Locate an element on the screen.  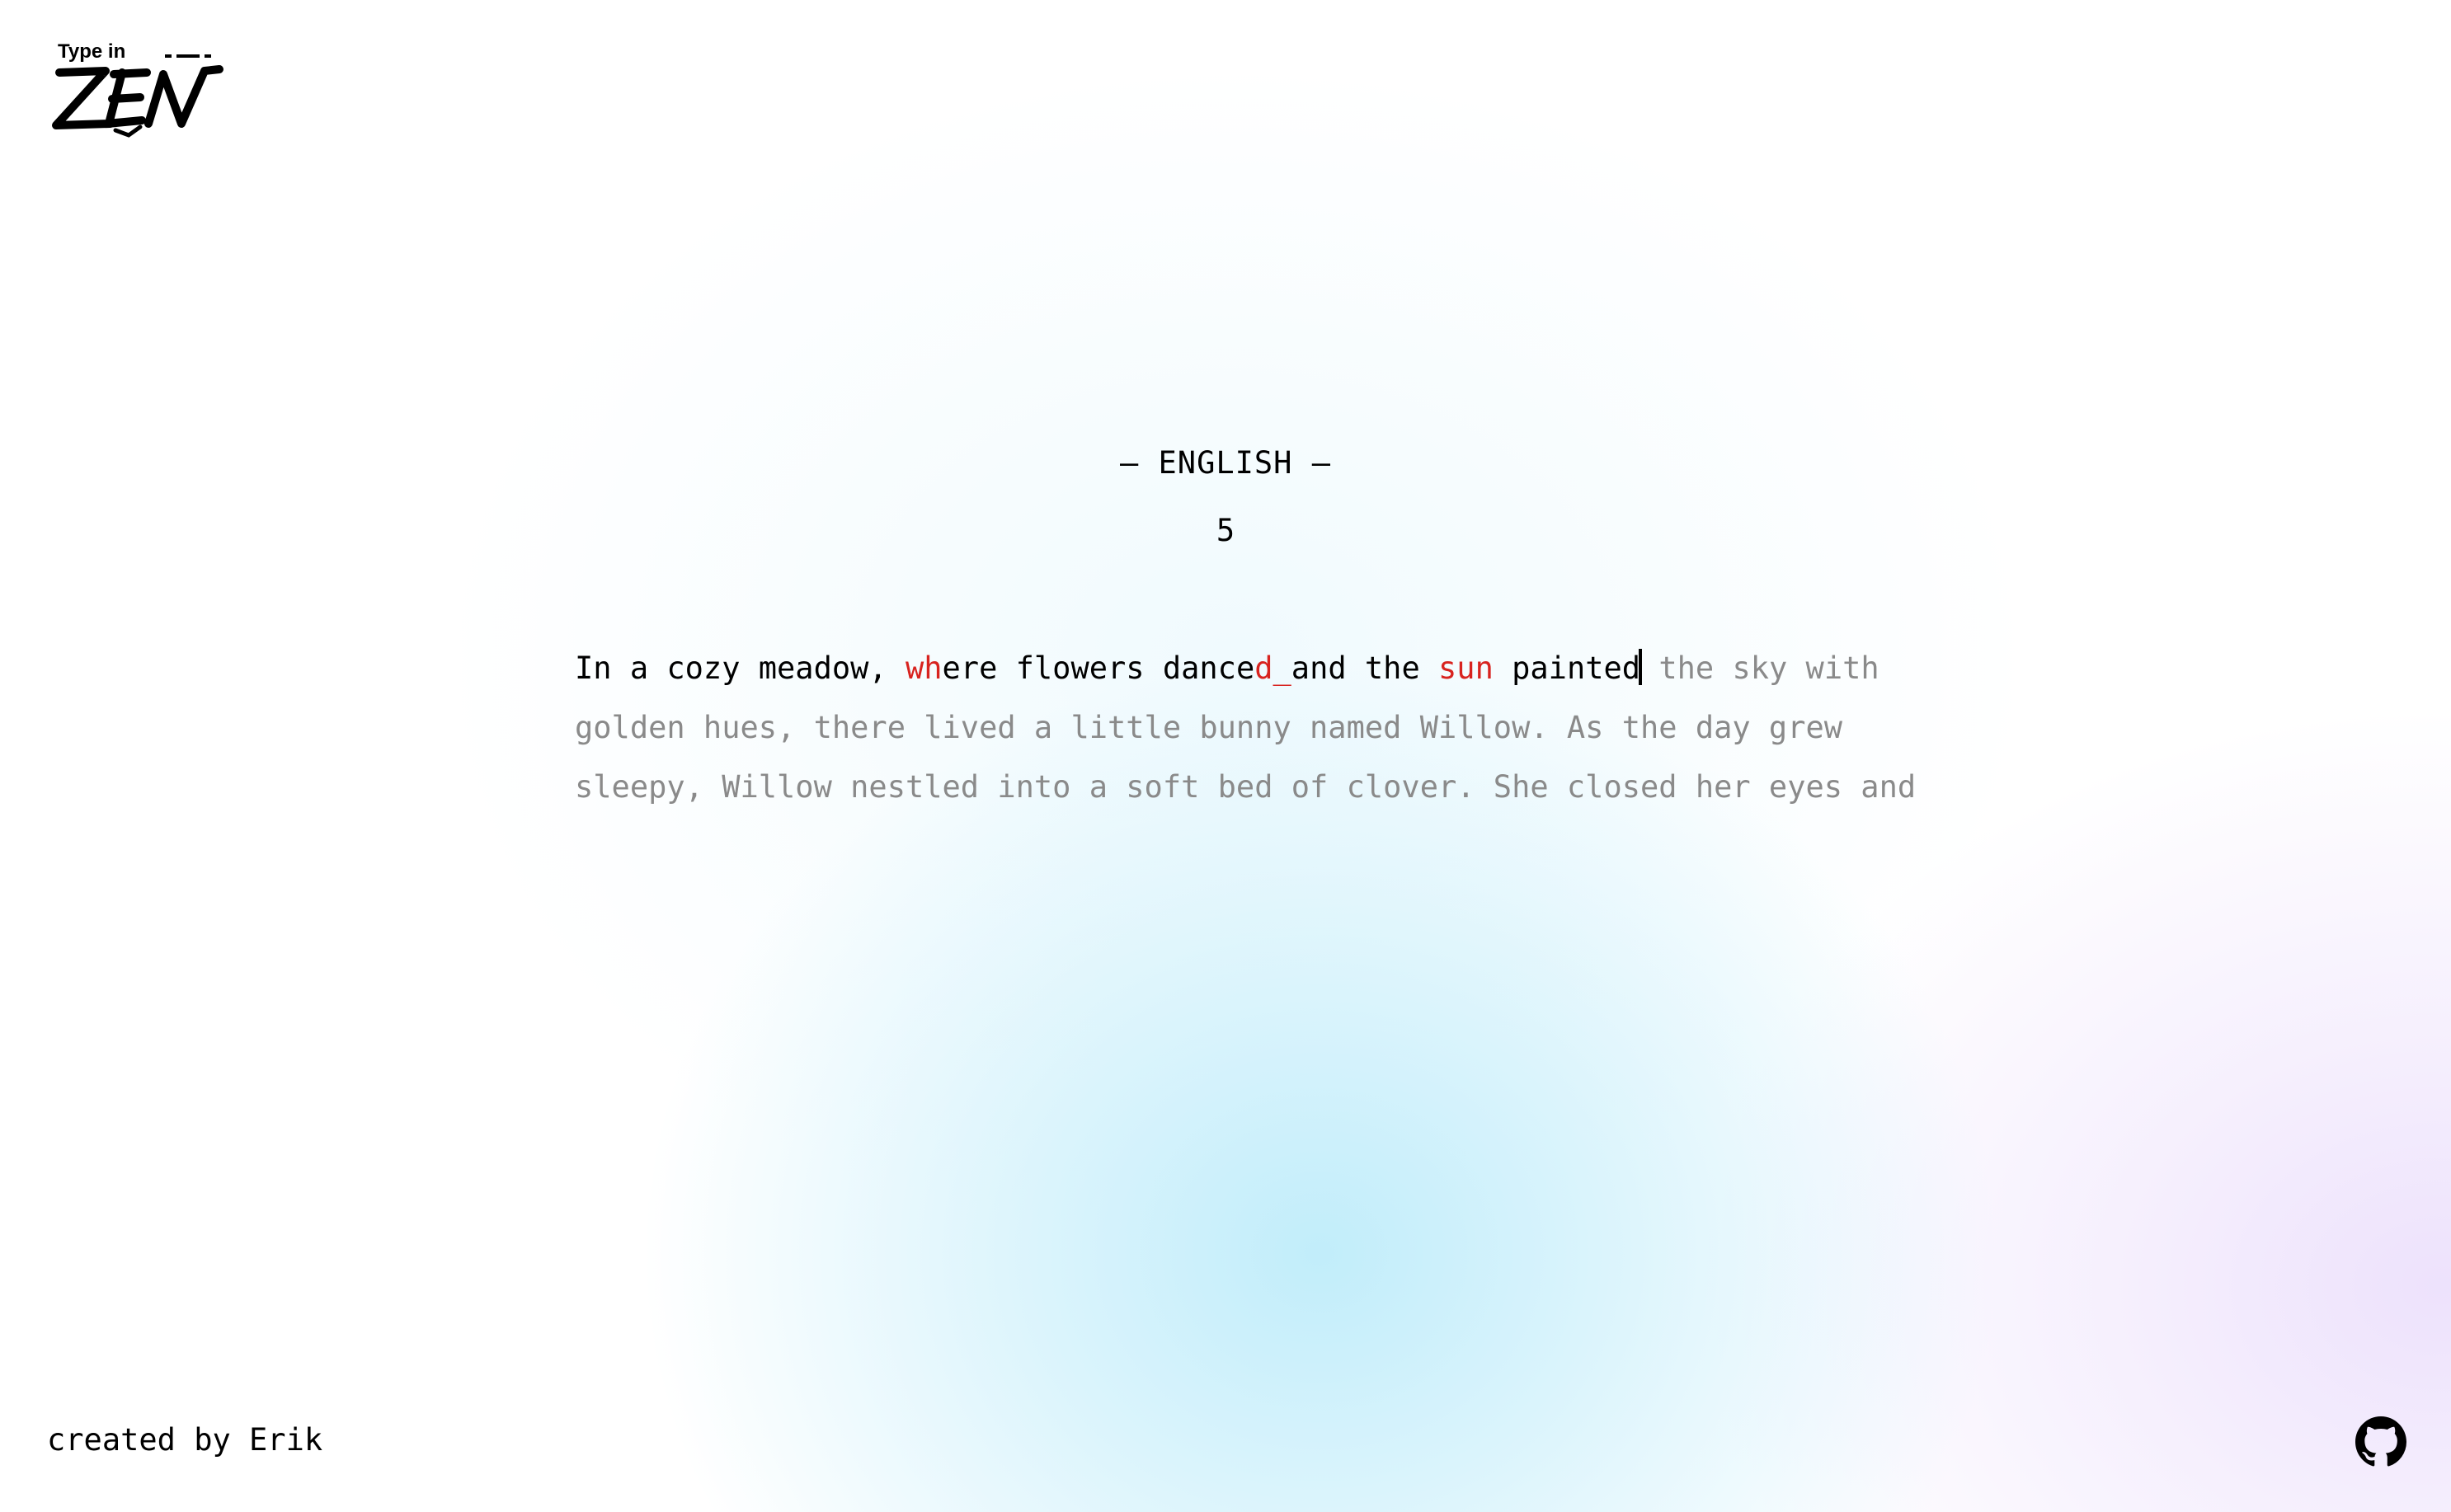
typed-segment-pending: the sky with is located at coordinates (1759, 668).